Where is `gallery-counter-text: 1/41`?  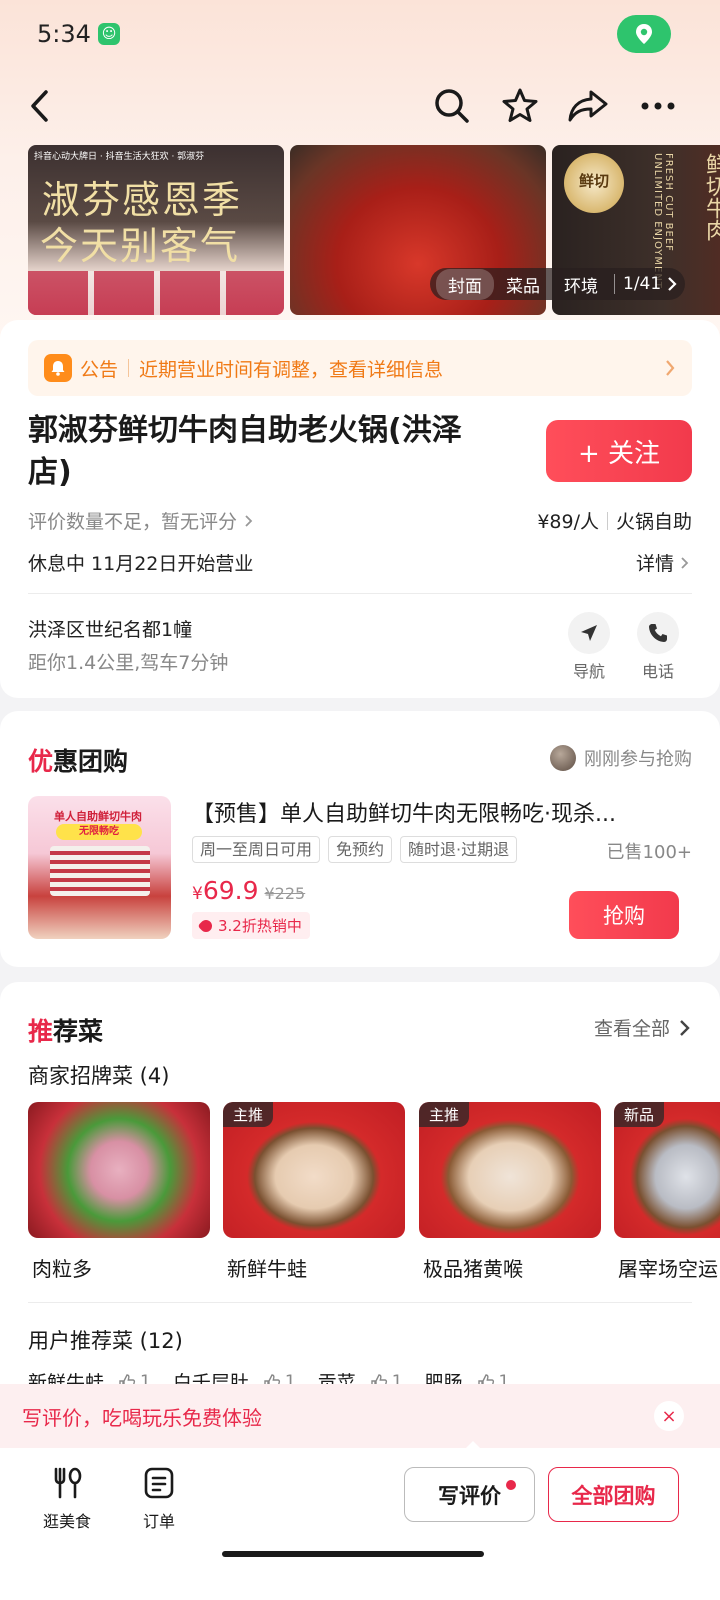 gallery-counter-text: 1/41 is located at coordinates (642, 284).